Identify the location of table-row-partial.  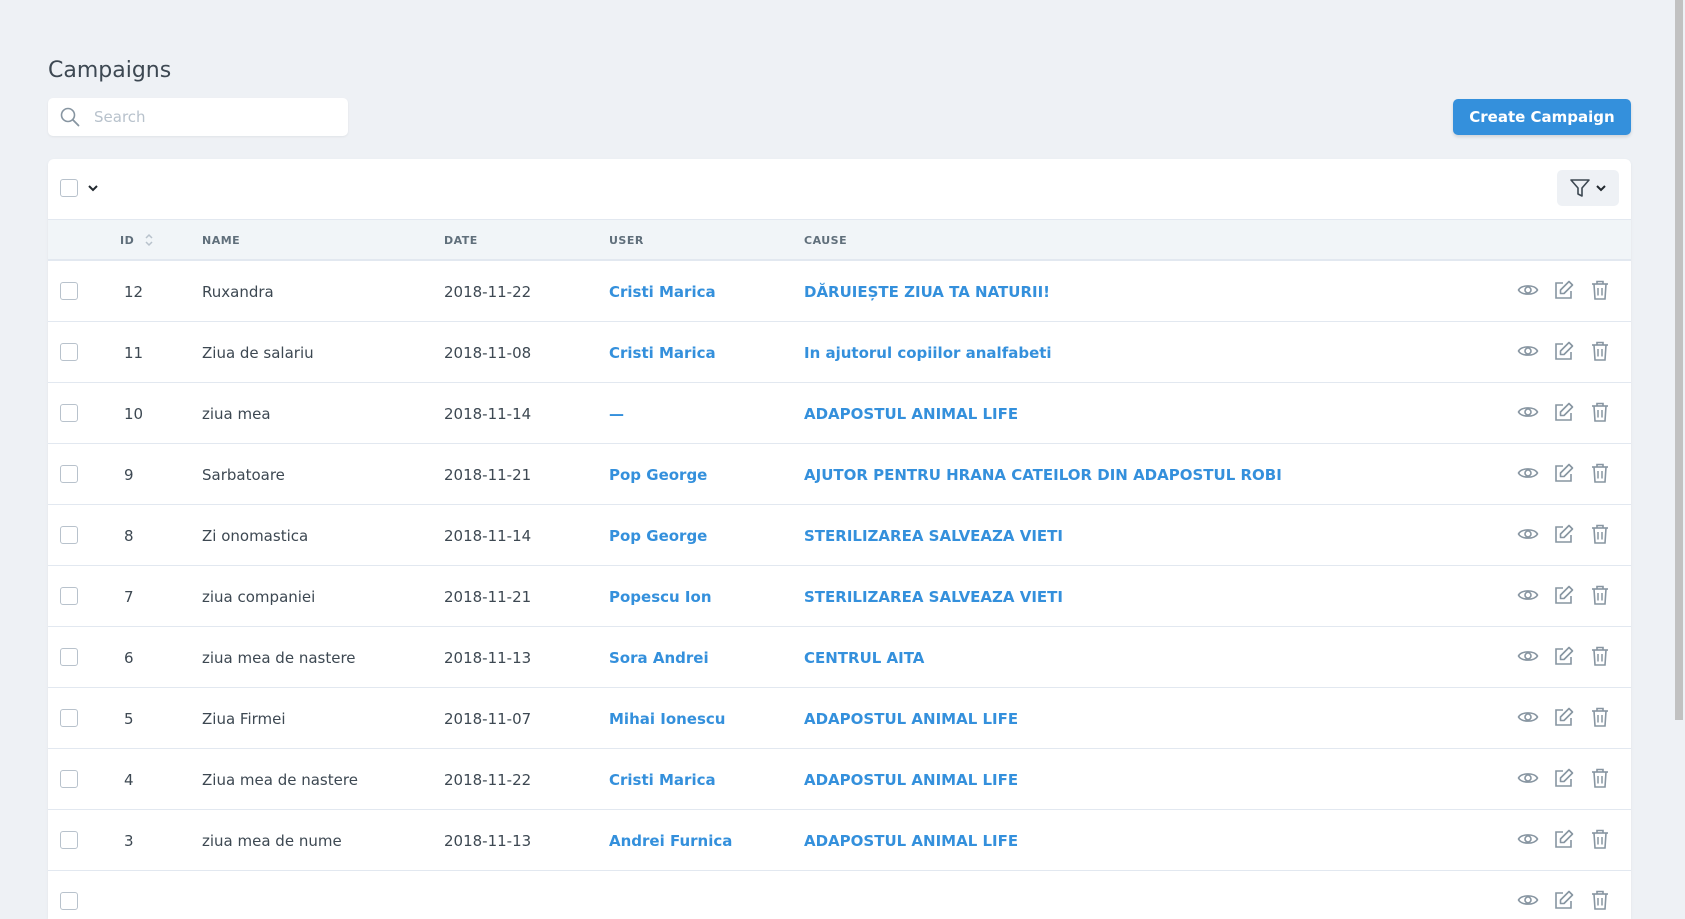
(839, 895).